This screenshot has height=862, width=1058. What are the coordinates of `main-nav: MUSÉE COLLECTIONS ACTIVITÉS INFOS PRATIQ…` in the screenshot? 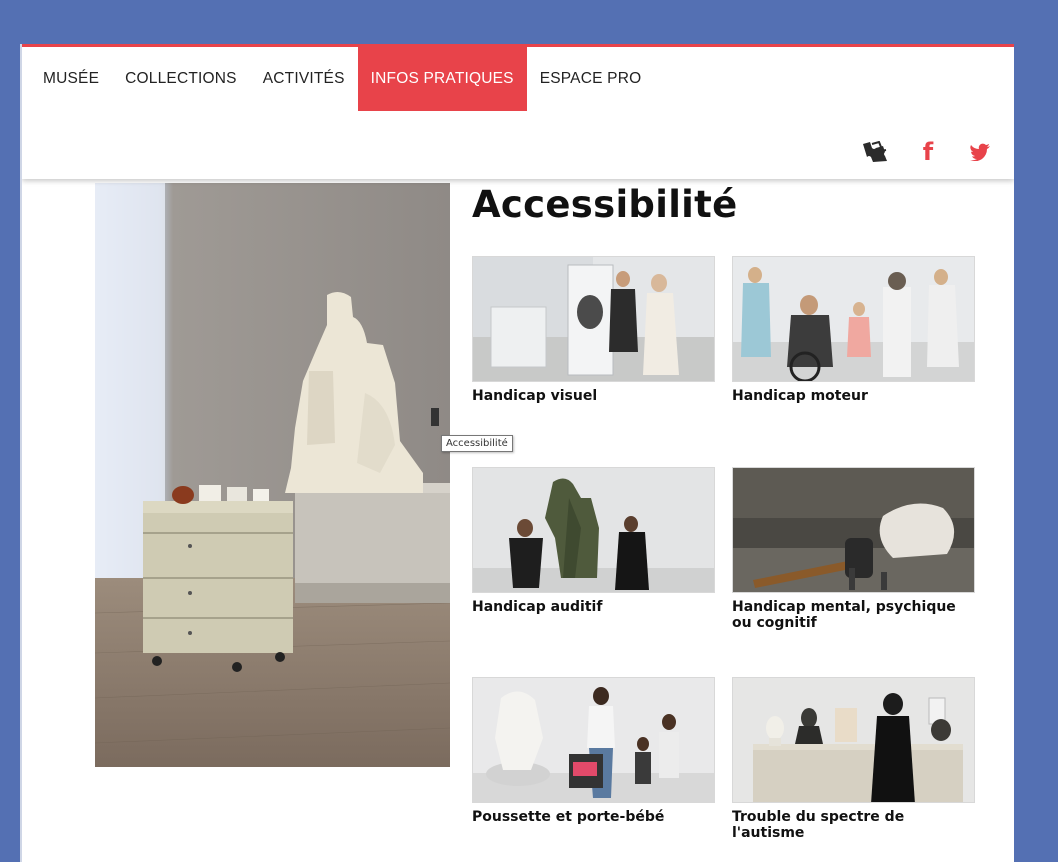 It's located at (338, 79).